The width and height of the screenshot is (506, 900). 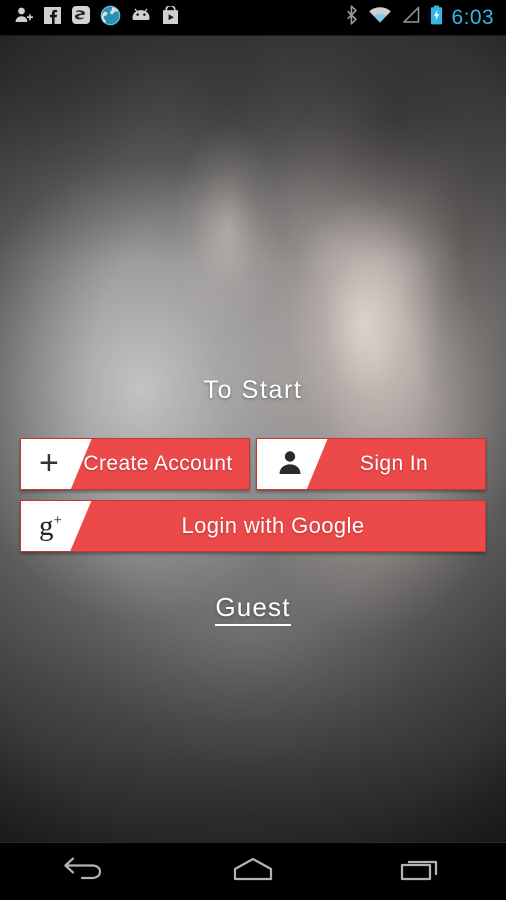 I want to click on home-button, so click(x=253, y=871).